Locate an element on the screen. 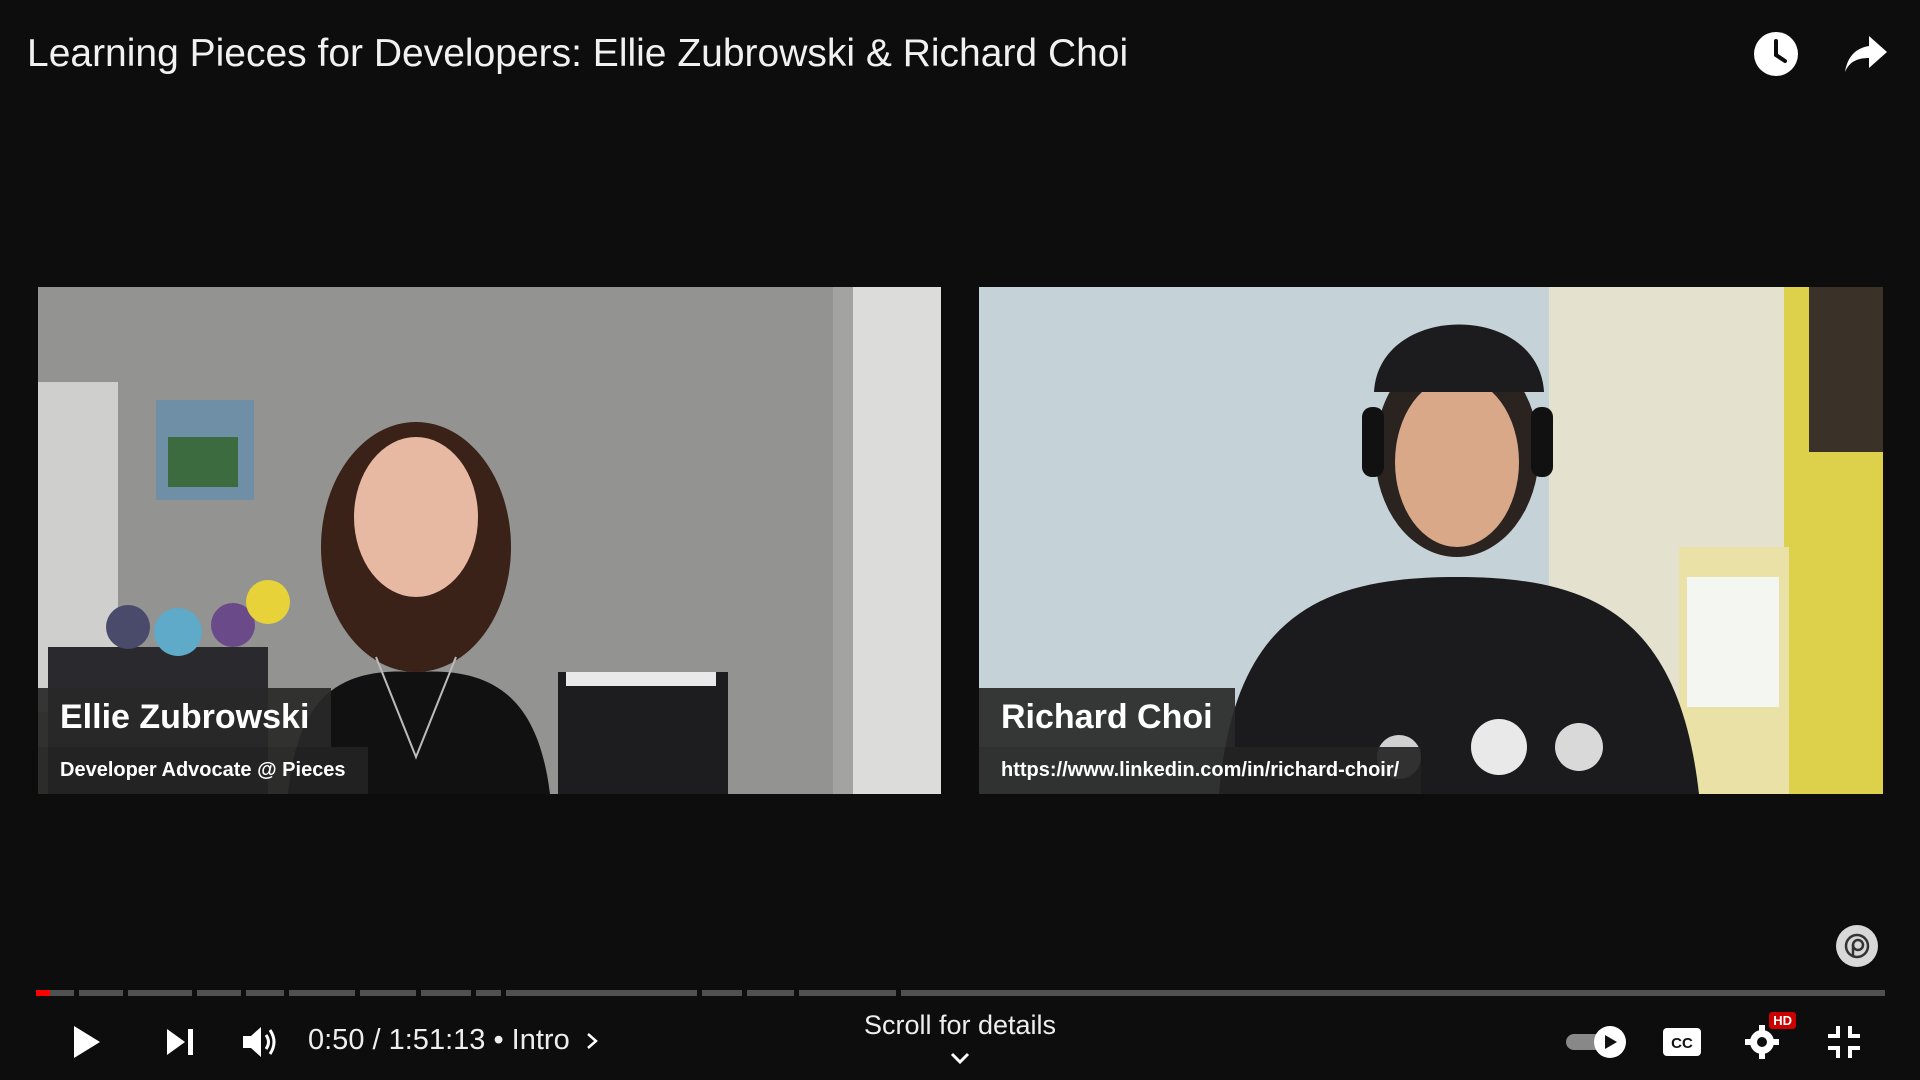 The height and width of the screenshot is (1080, 1920). progress-bar is located at coordinates (960, 993).